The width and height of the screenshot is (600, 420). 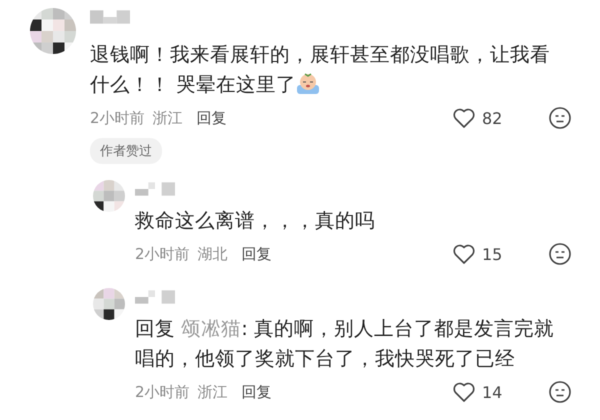 What do you see at coordinates (320, 70) in the screenshot?
I see `comment-text: 退钱啊！我来看展轩的，展轩甚至都没唱歌，让我看什么！！ 哭晕在这里了` at bounding box center [320, 70].